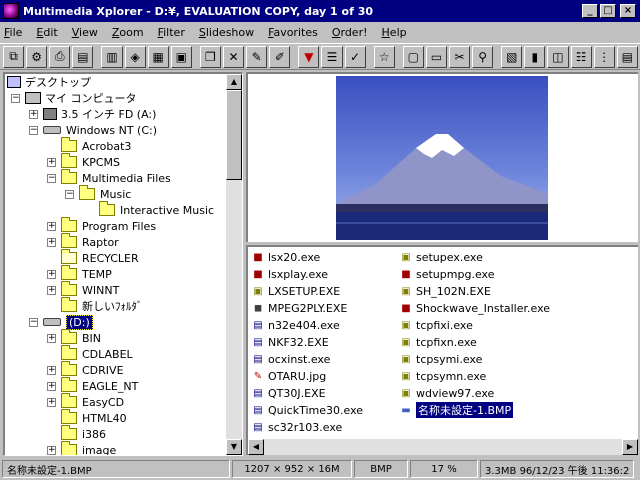 This screenshot has height=480, width=640. I want to click on list-item: ▣ tcpsymn.exe, so click(442, 376).